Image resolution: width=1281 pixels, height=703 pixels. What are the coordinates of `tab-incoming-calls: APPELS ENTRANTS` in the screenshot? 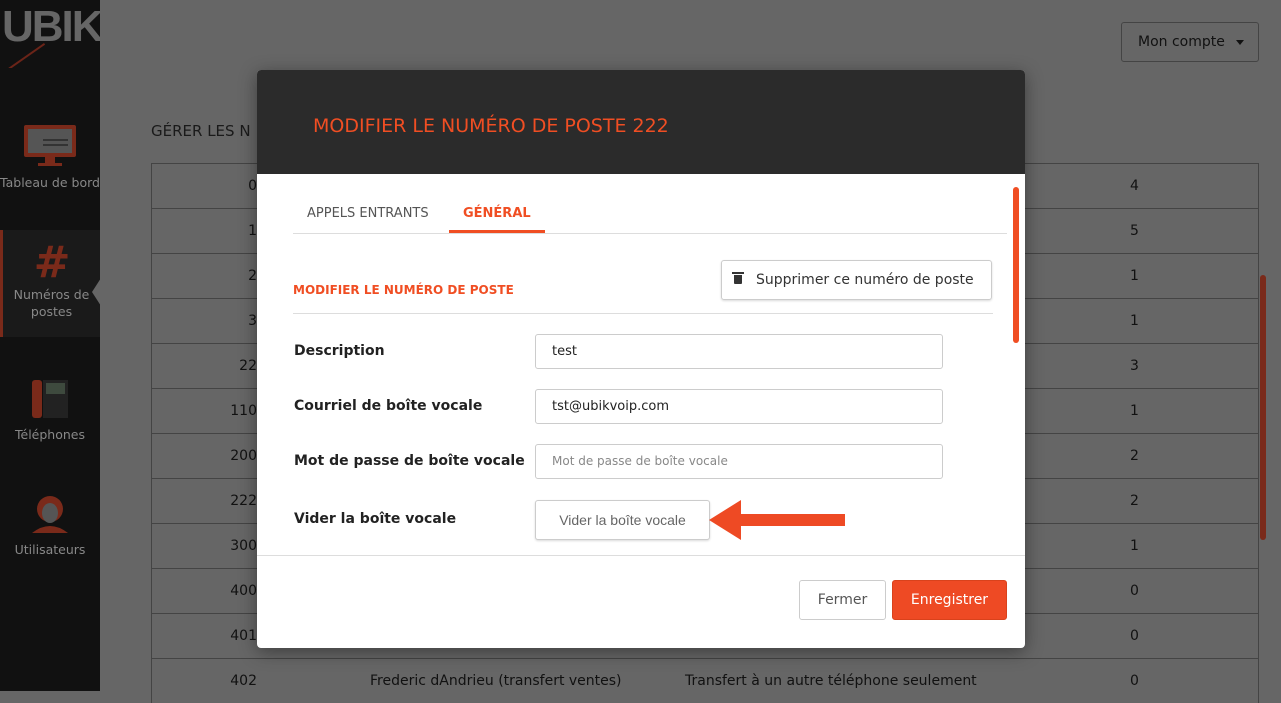 It's located at (368, 213).